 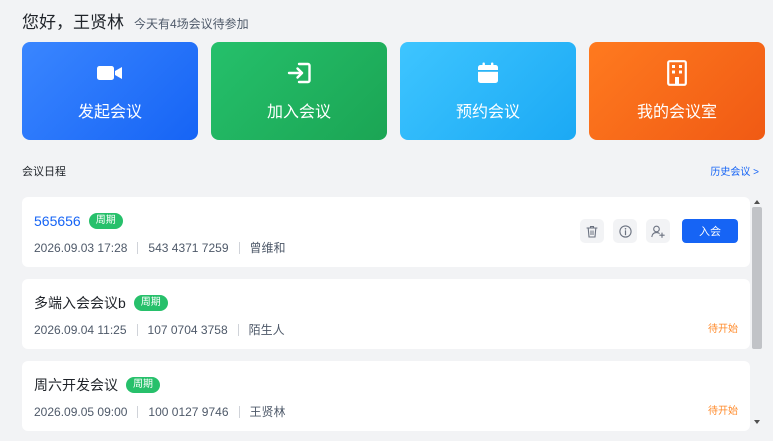 What do you see at coordinates (44, 172) in the screenshot?
I see `schedule-title: 会议日程` at bounding box center [44, 172].